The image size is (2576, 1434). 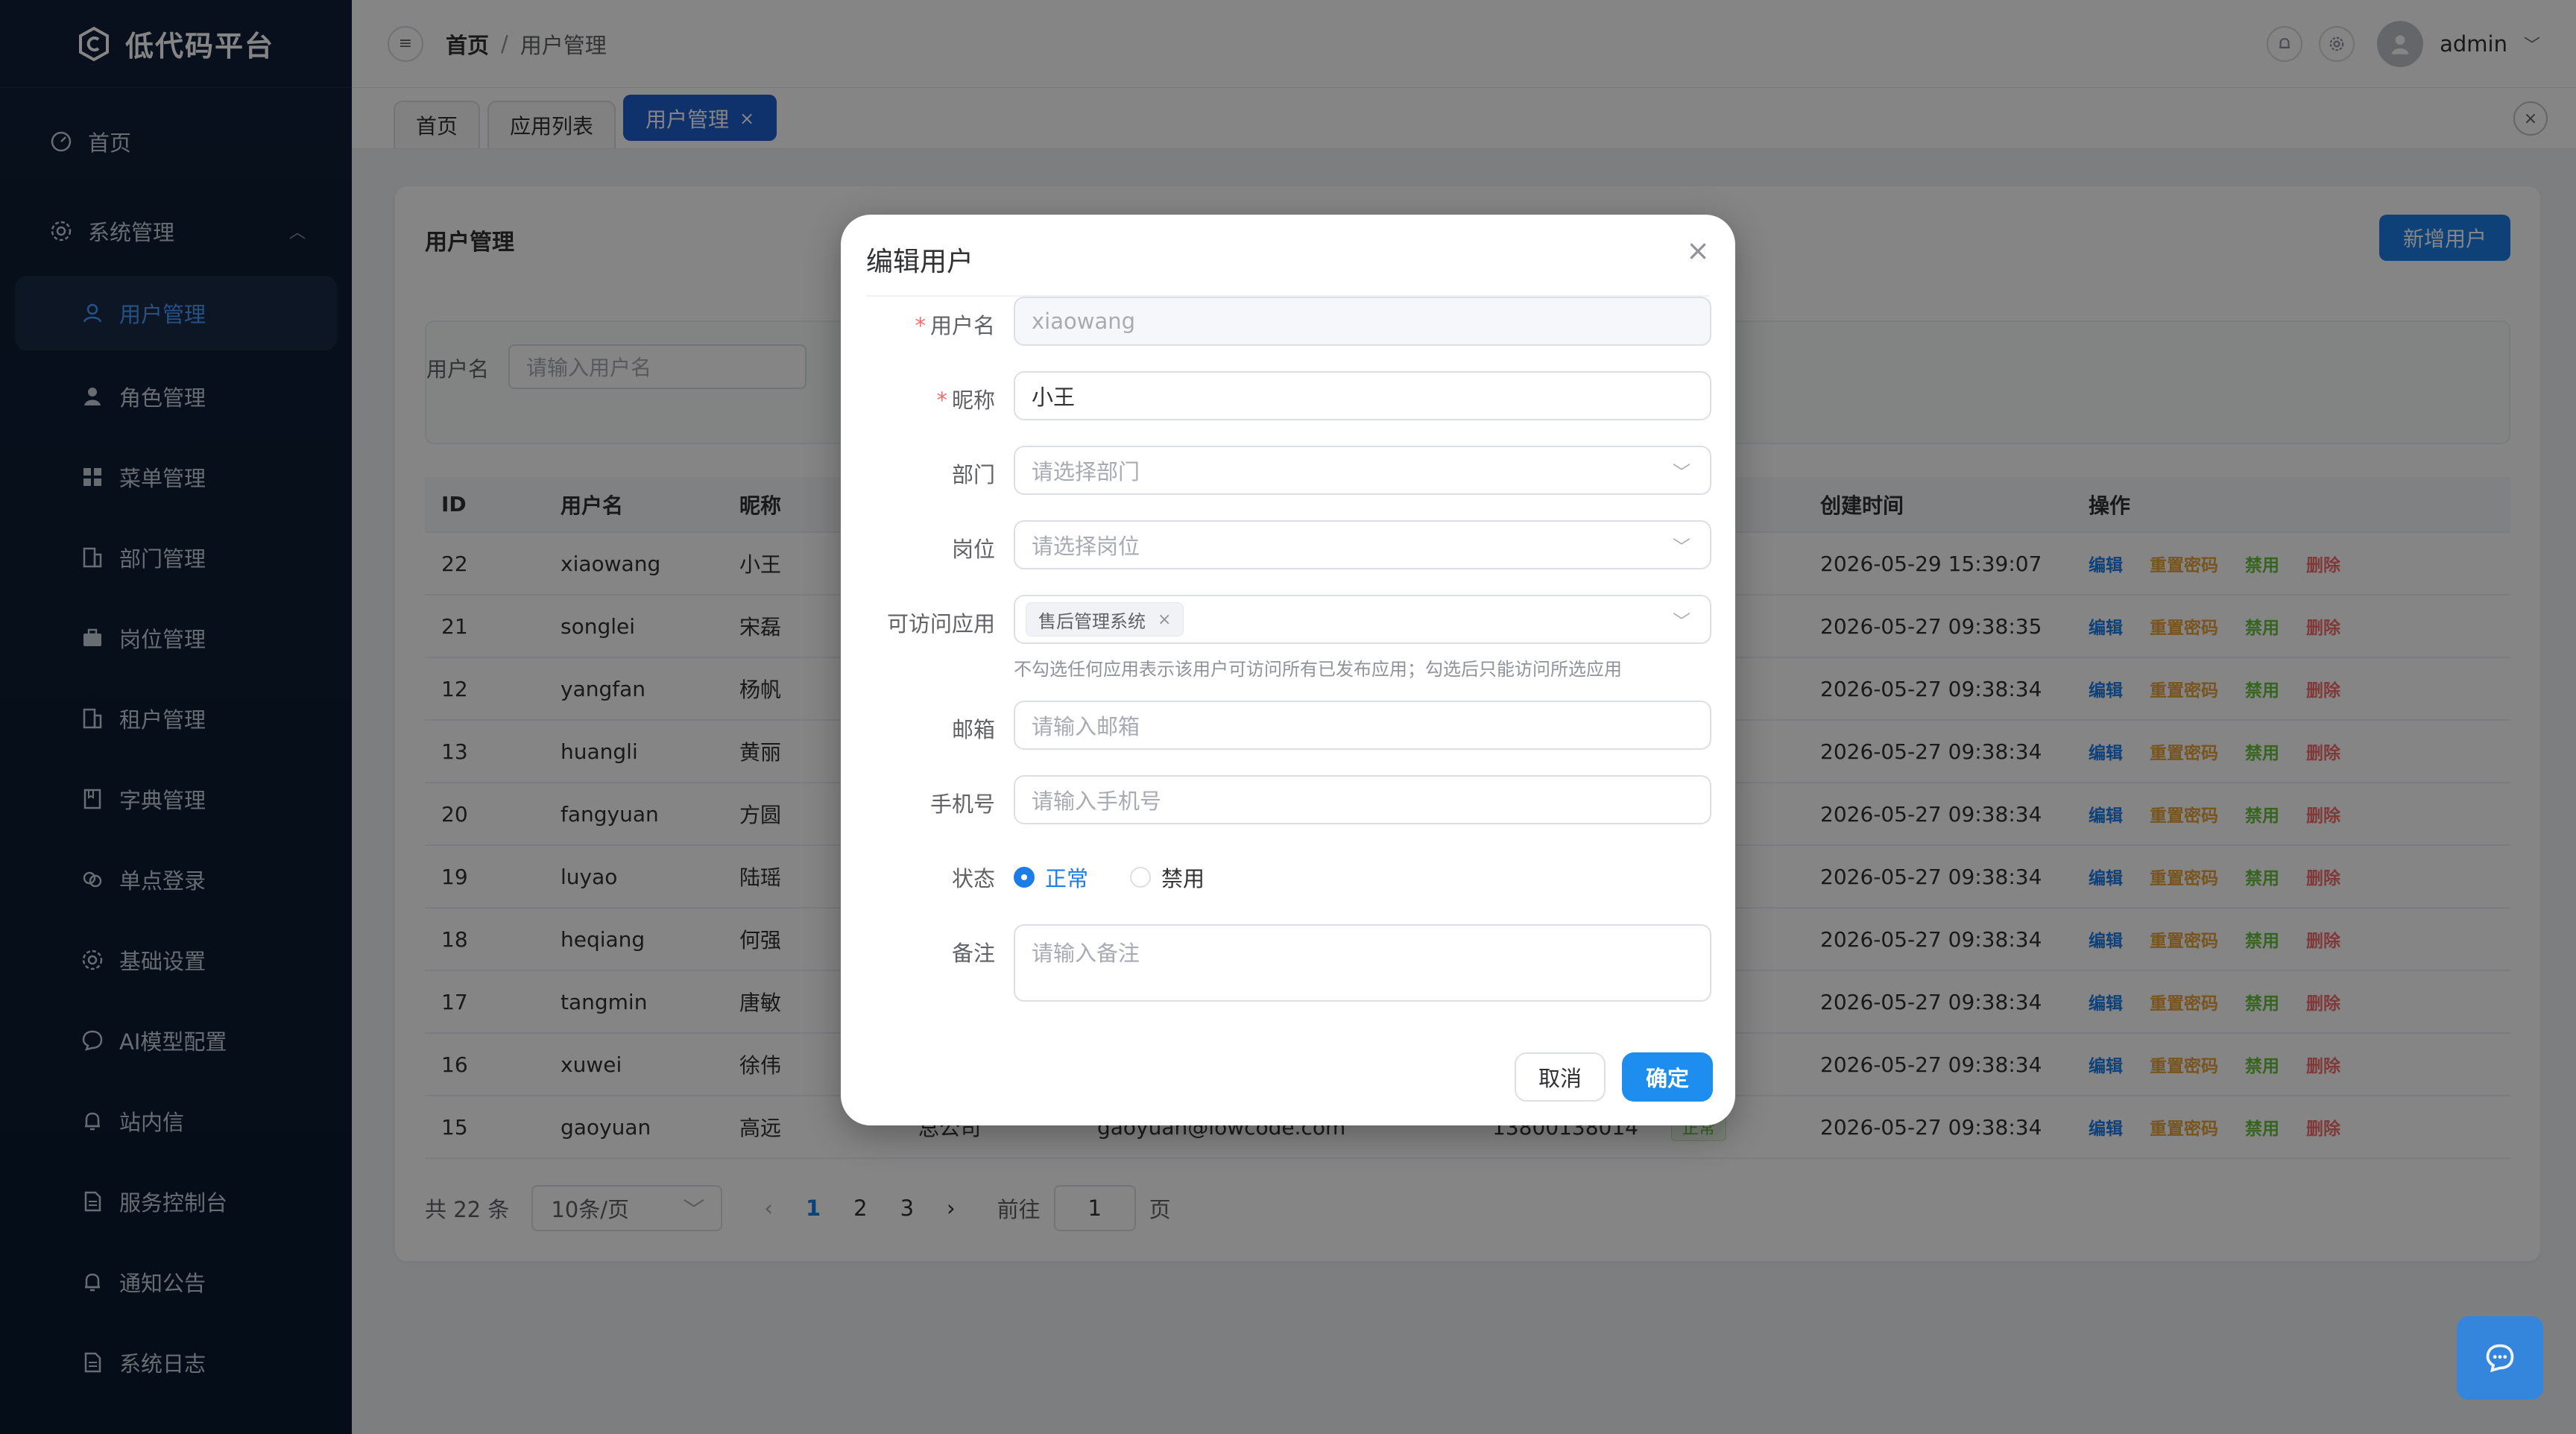 What do you see at coordinates (1086, 546) in the screenshot?
I see `post-placeholder: 请选择岗位` at bounding box center [1086, 546].